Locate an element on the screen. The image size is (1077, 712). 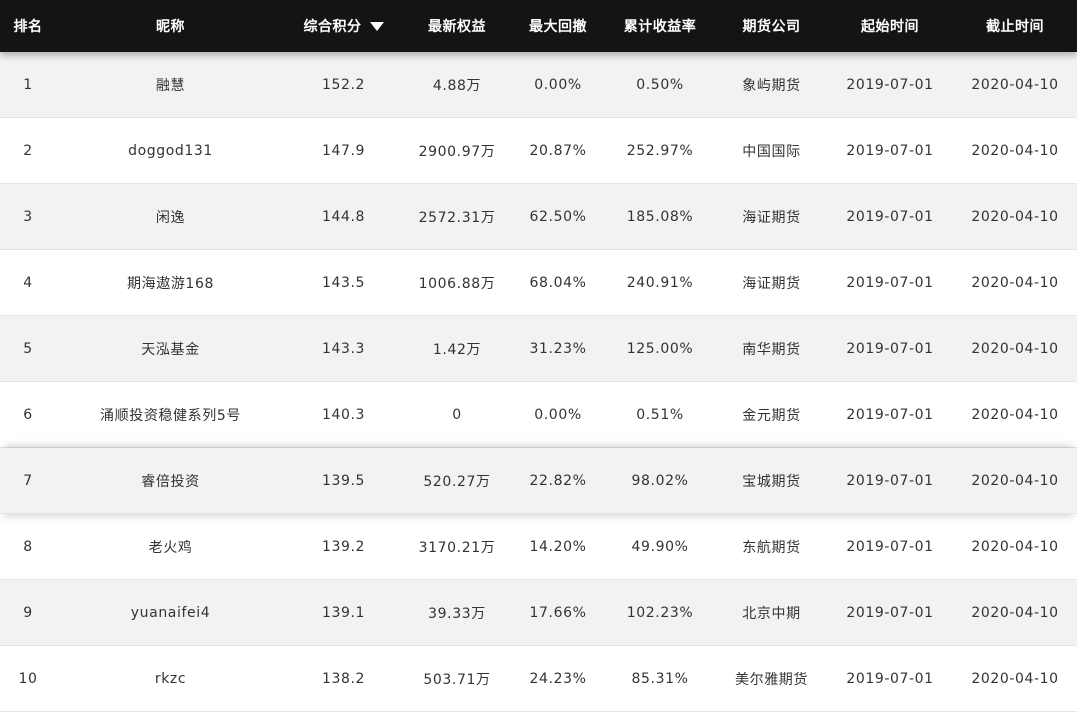
rank-cell: 3 is located at coordinates (28, 216).